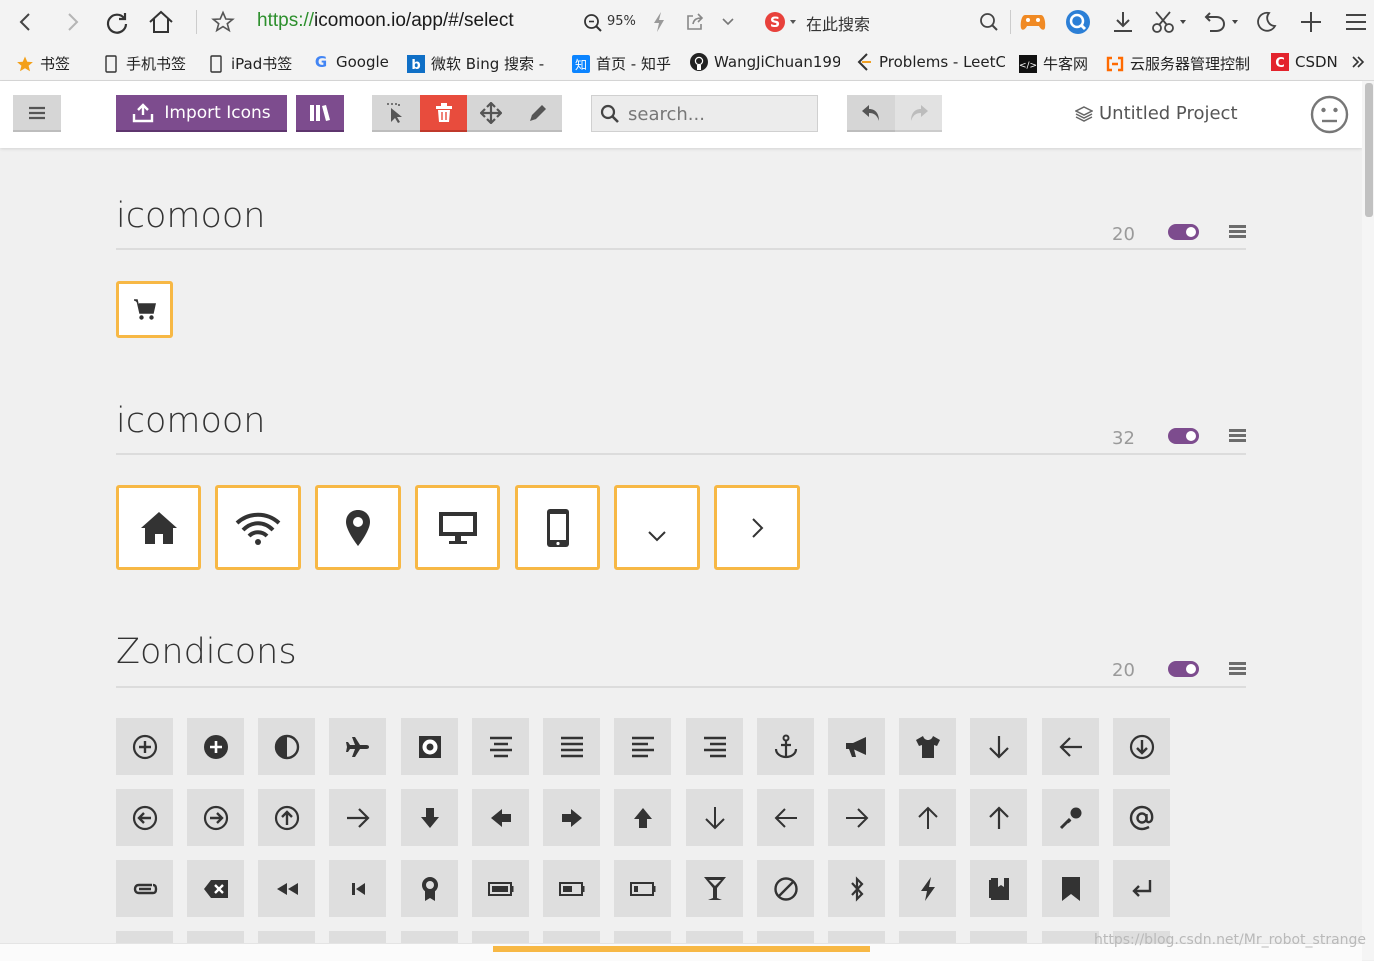 Image resolution: width=1374 pixels, height=961 pixels. What do you see at coordinates (201, 113) in the screenshot?
I see `import-icons-button: Import Icons` at bounding box center [201, 113].